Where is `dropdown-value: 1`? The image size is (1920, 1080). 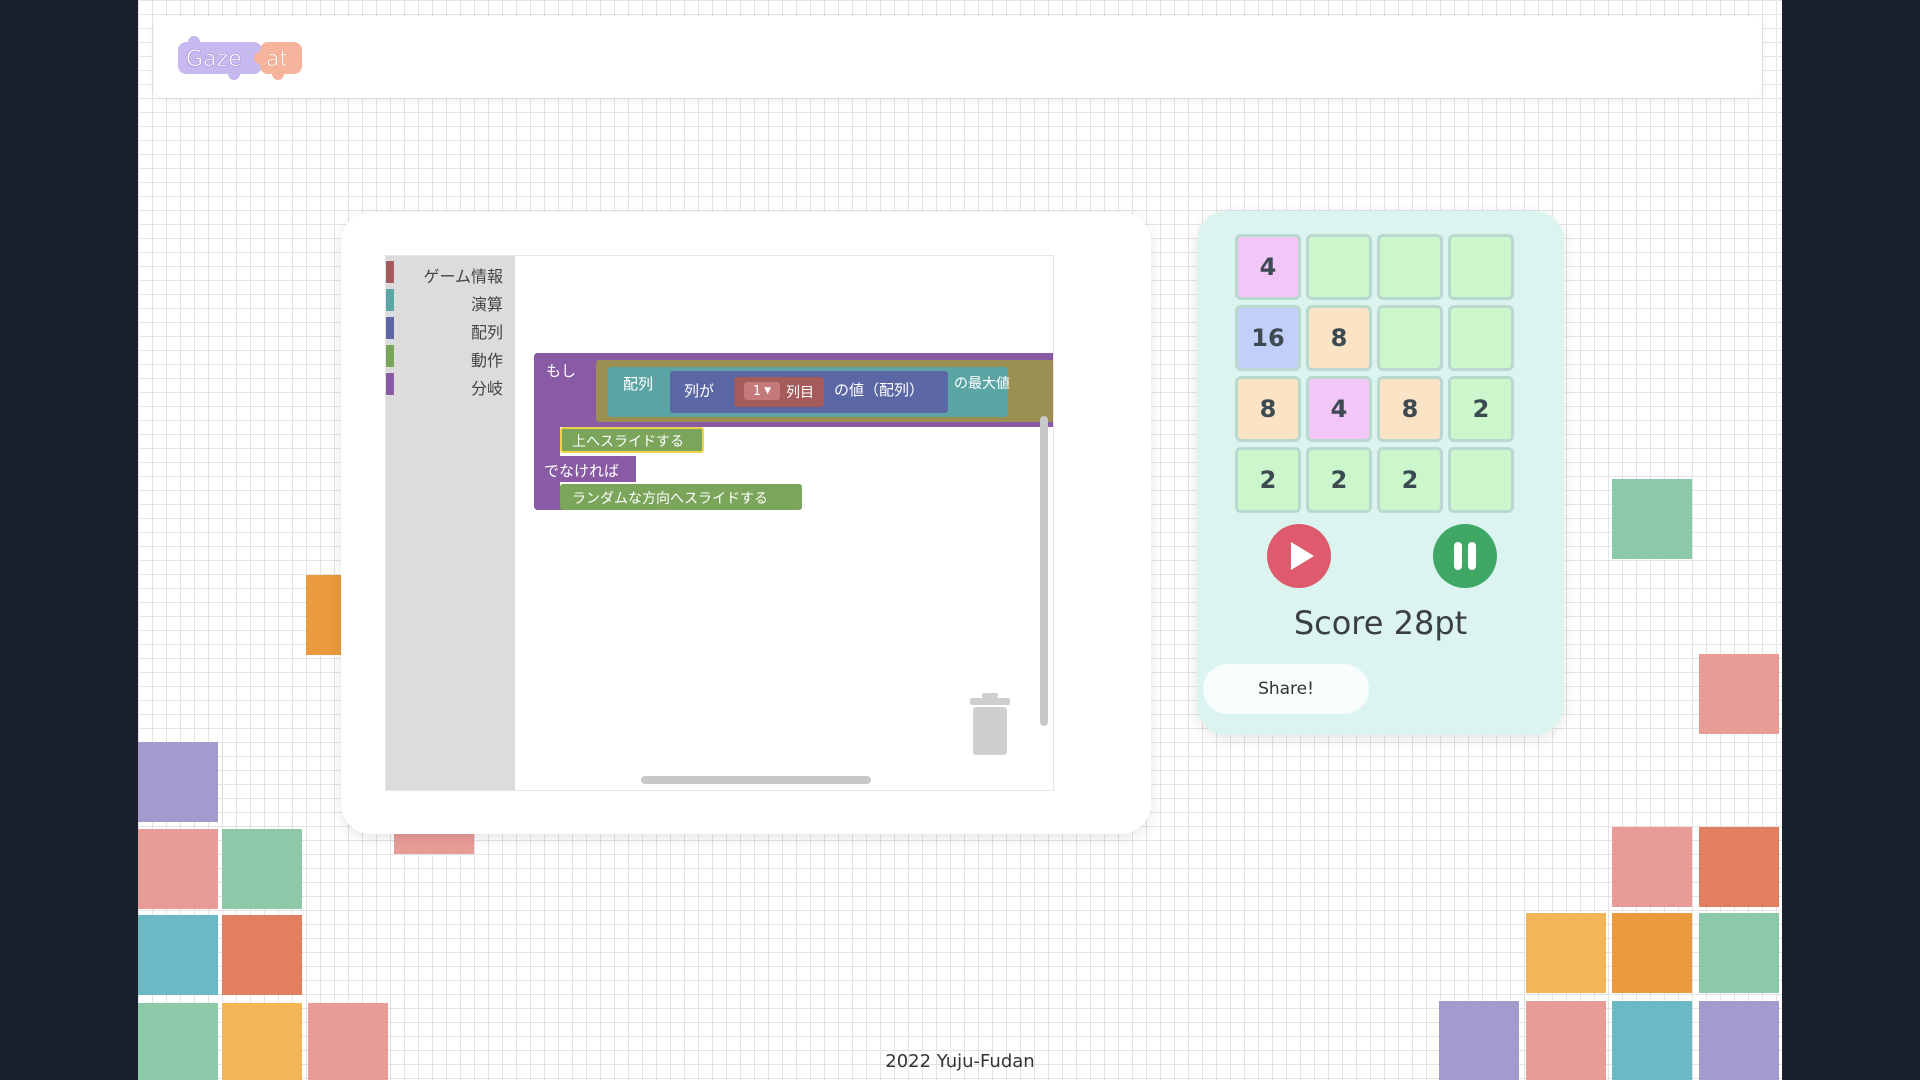
dropdown-value: 1 is located at coordinates (757, 391).